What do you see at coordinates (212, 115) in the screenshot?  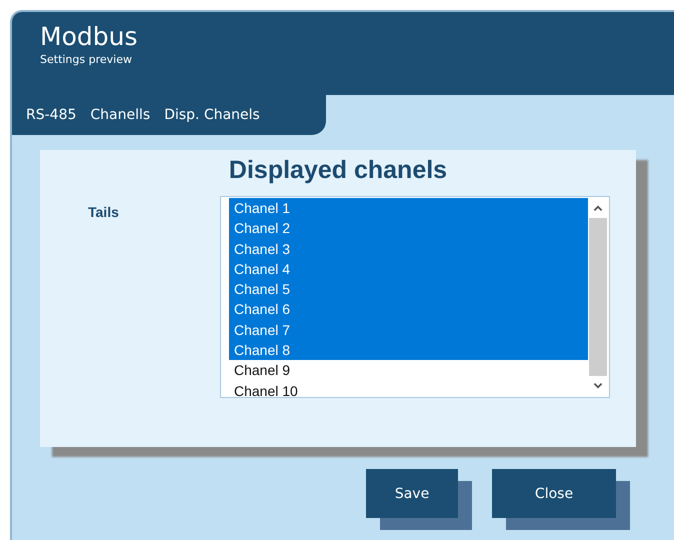 I see `tab: Disp. Chanels` at bounding box center [212, 115].